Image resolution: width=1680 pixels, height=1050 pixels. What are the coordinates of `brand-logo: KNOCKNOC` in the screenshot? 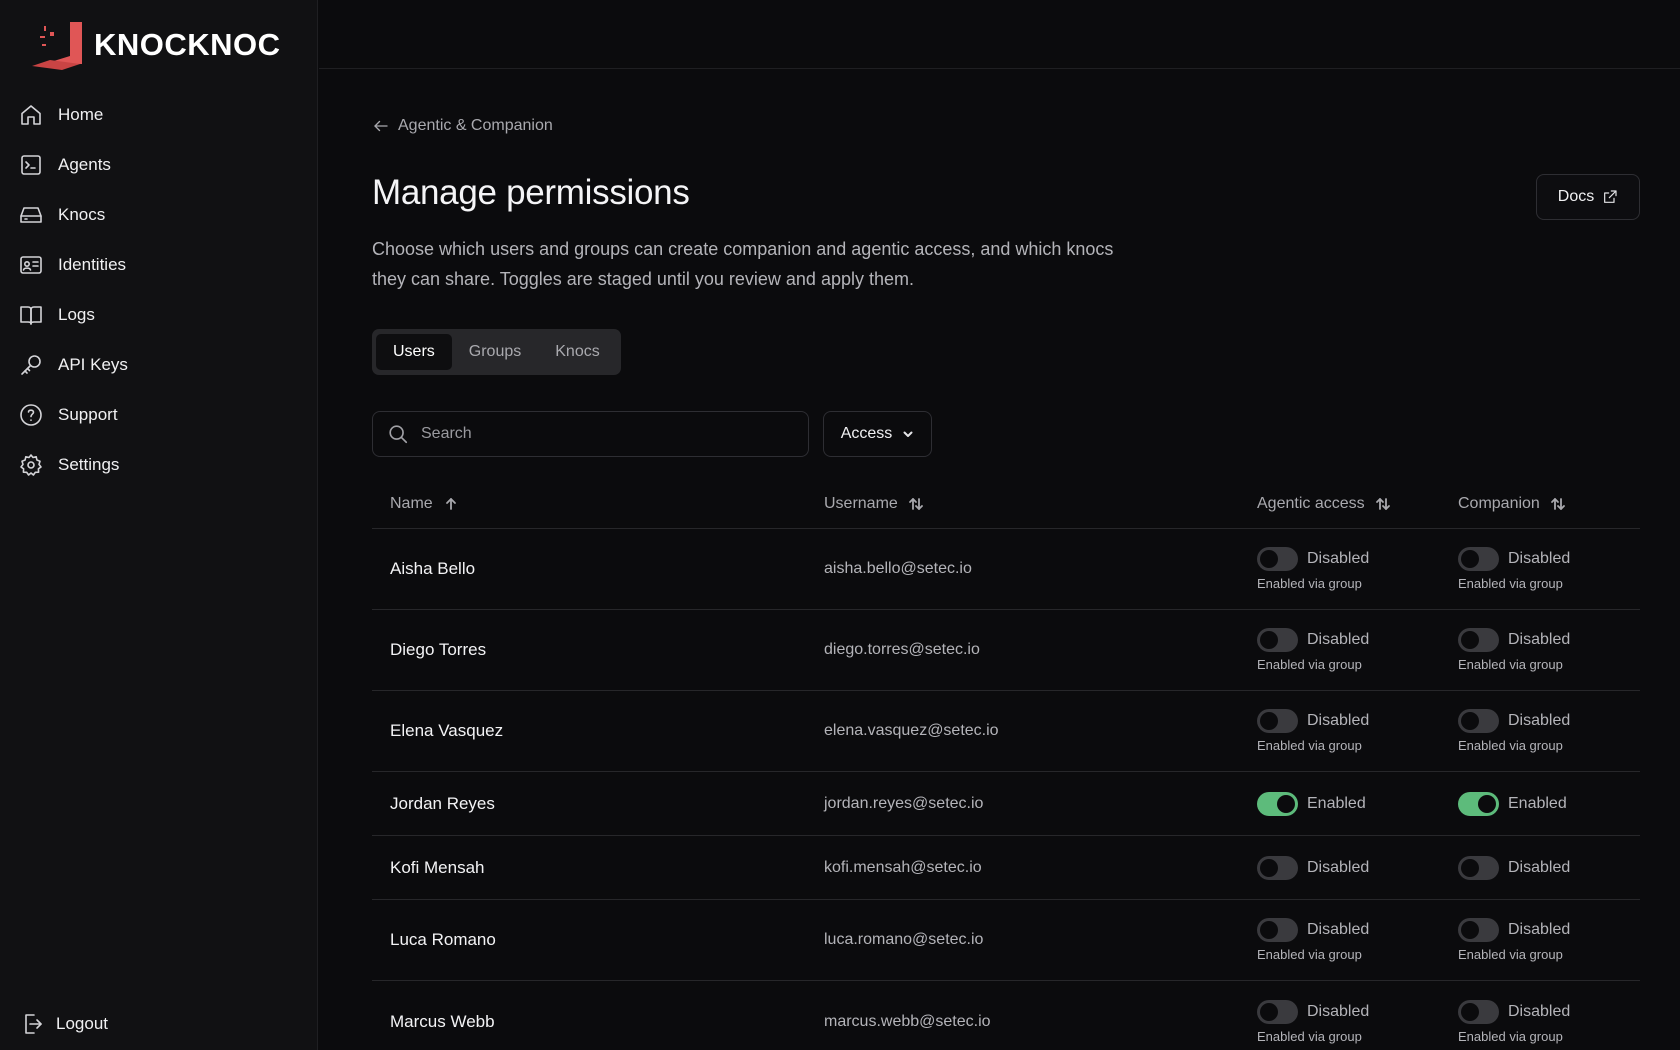 It's located at (155, 45).